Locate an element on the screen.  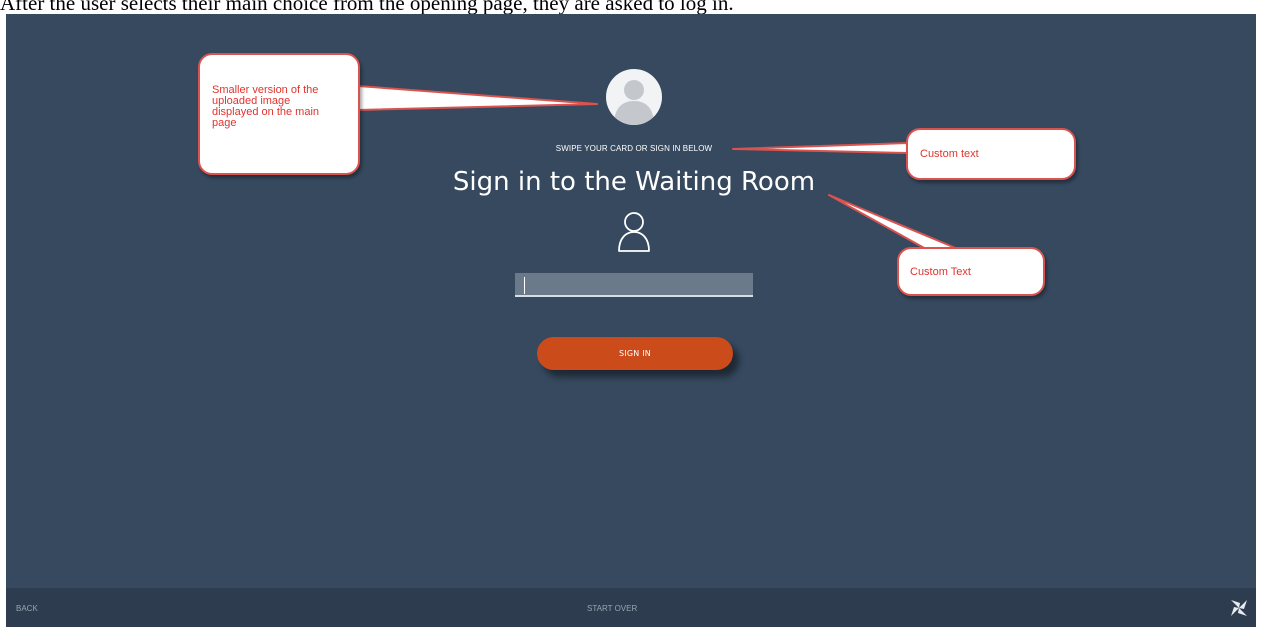
sign-in-input is located at coordinates (634, 285).